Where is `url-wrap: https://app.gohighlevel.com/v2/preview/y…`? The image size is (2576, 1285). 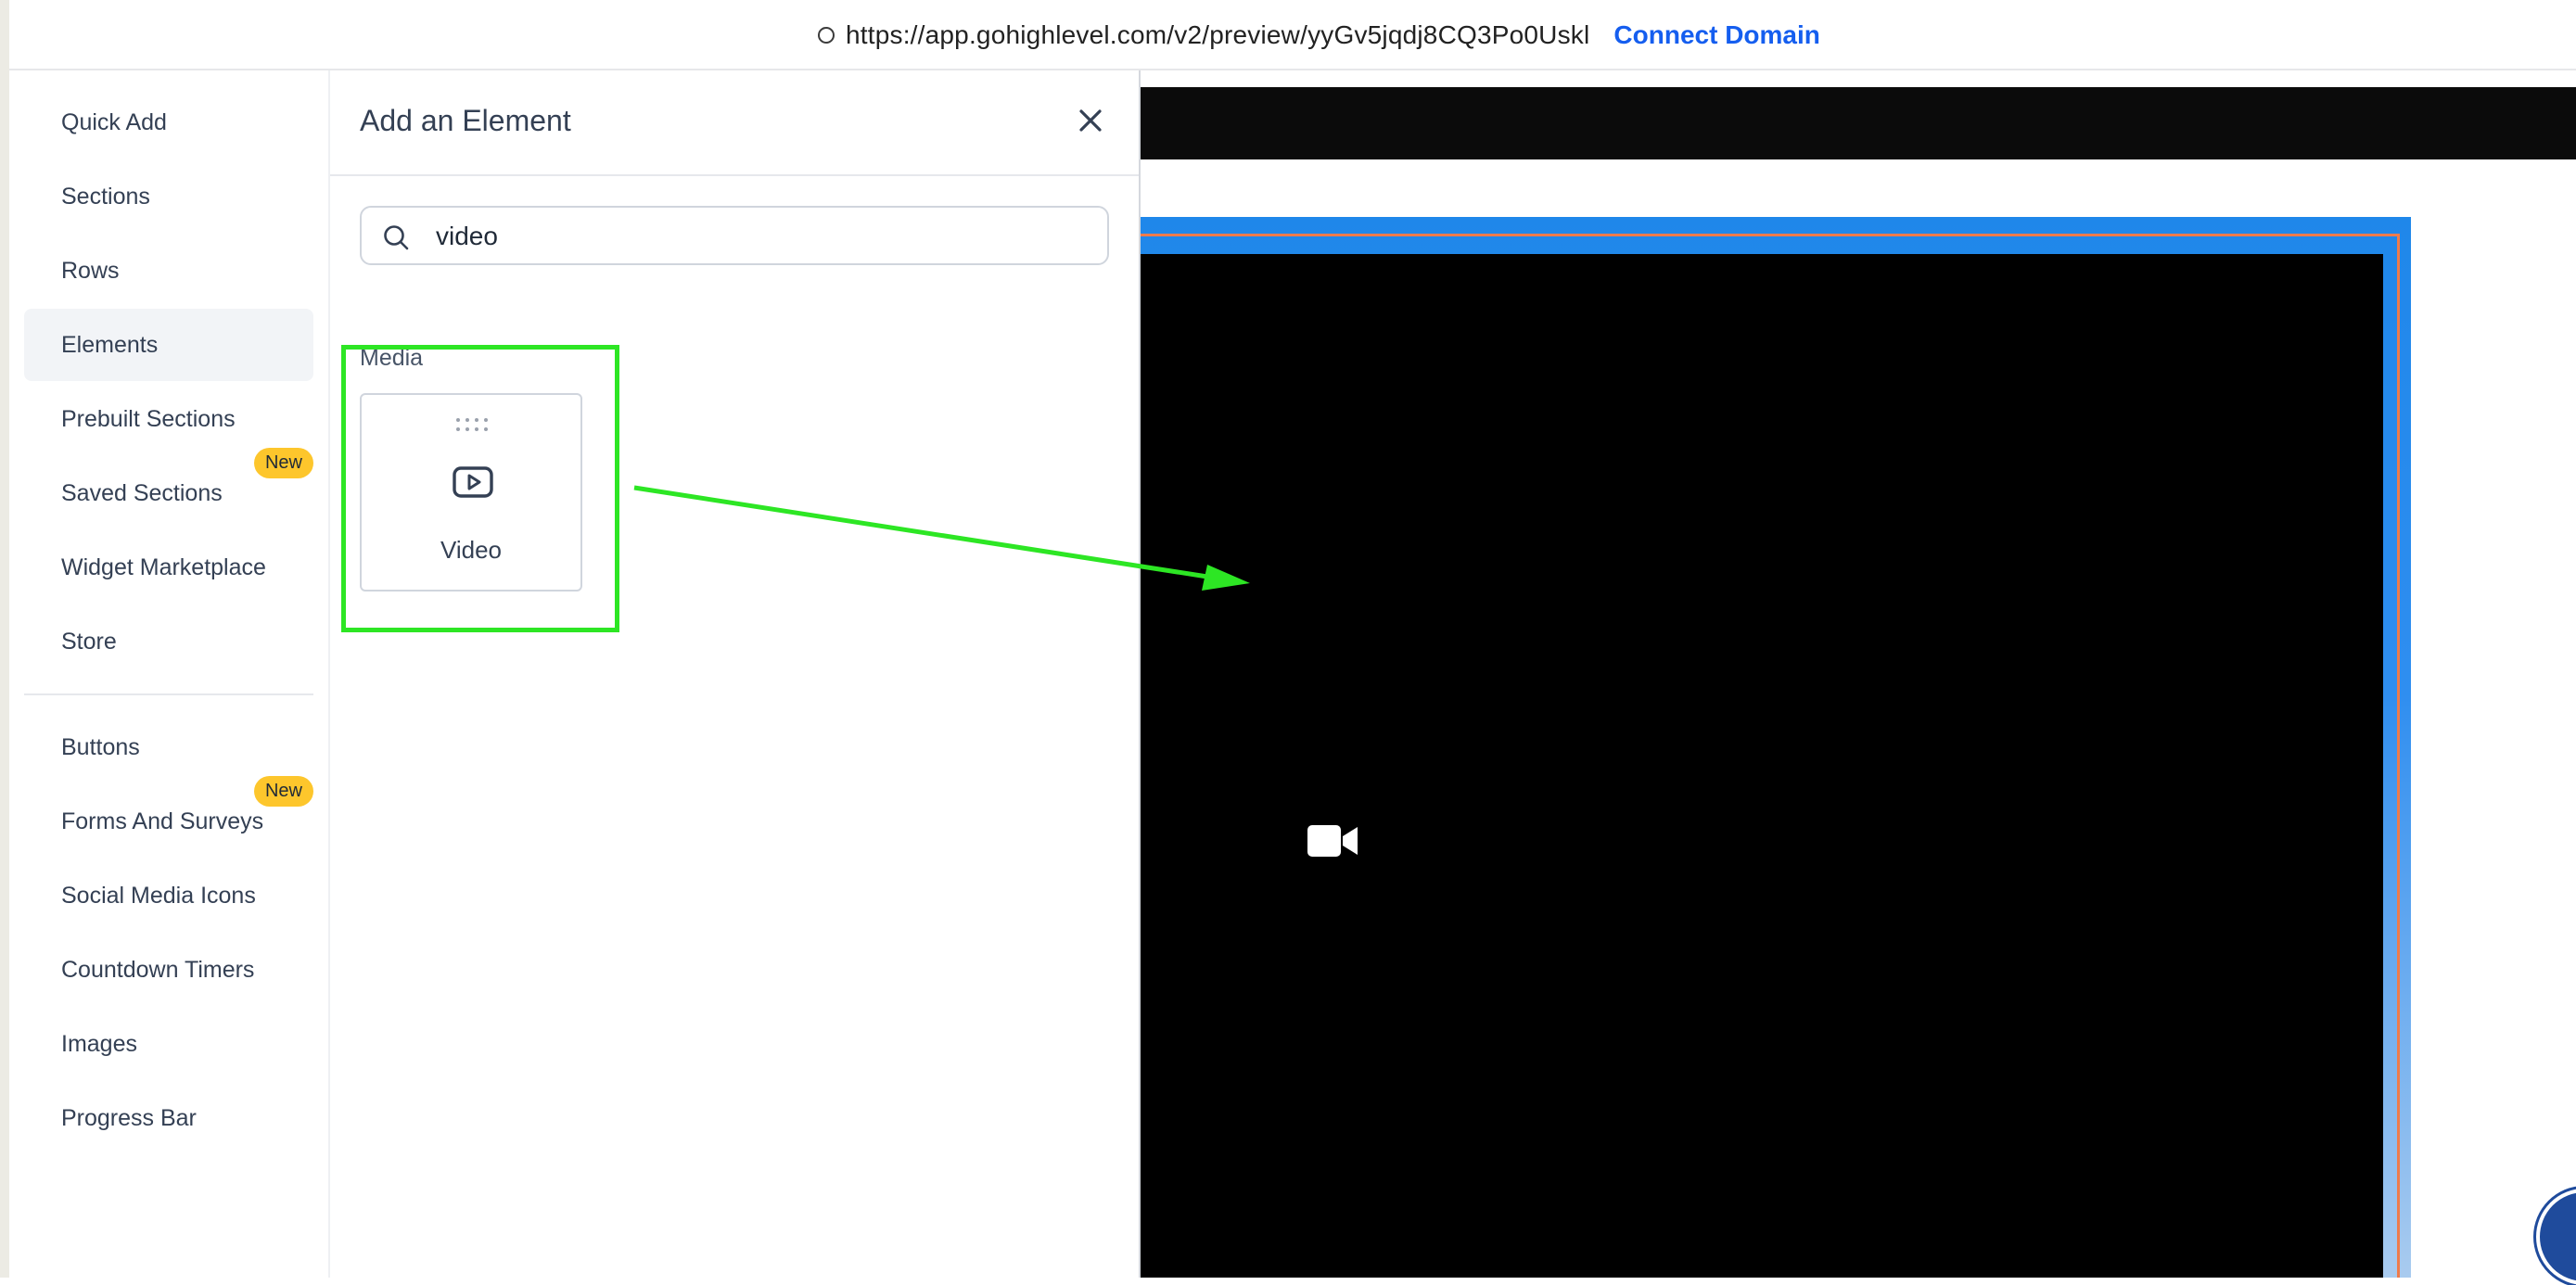 url-wrap: https://app.gohighlevel.com/v2/preview/y… is located at coordinates (1319, 35).